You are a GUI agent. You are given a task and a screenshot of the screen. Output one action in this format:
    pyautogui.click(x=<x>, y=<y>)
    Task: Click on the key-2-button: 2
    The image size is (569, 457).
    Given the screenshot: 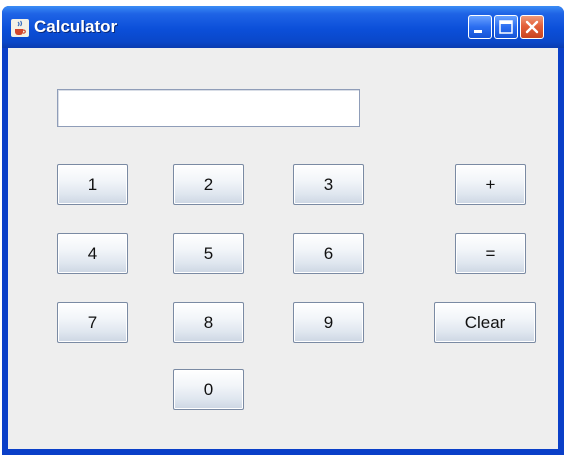 What is the action you would take?
    pyautogui.click(x=208, y=184)
    